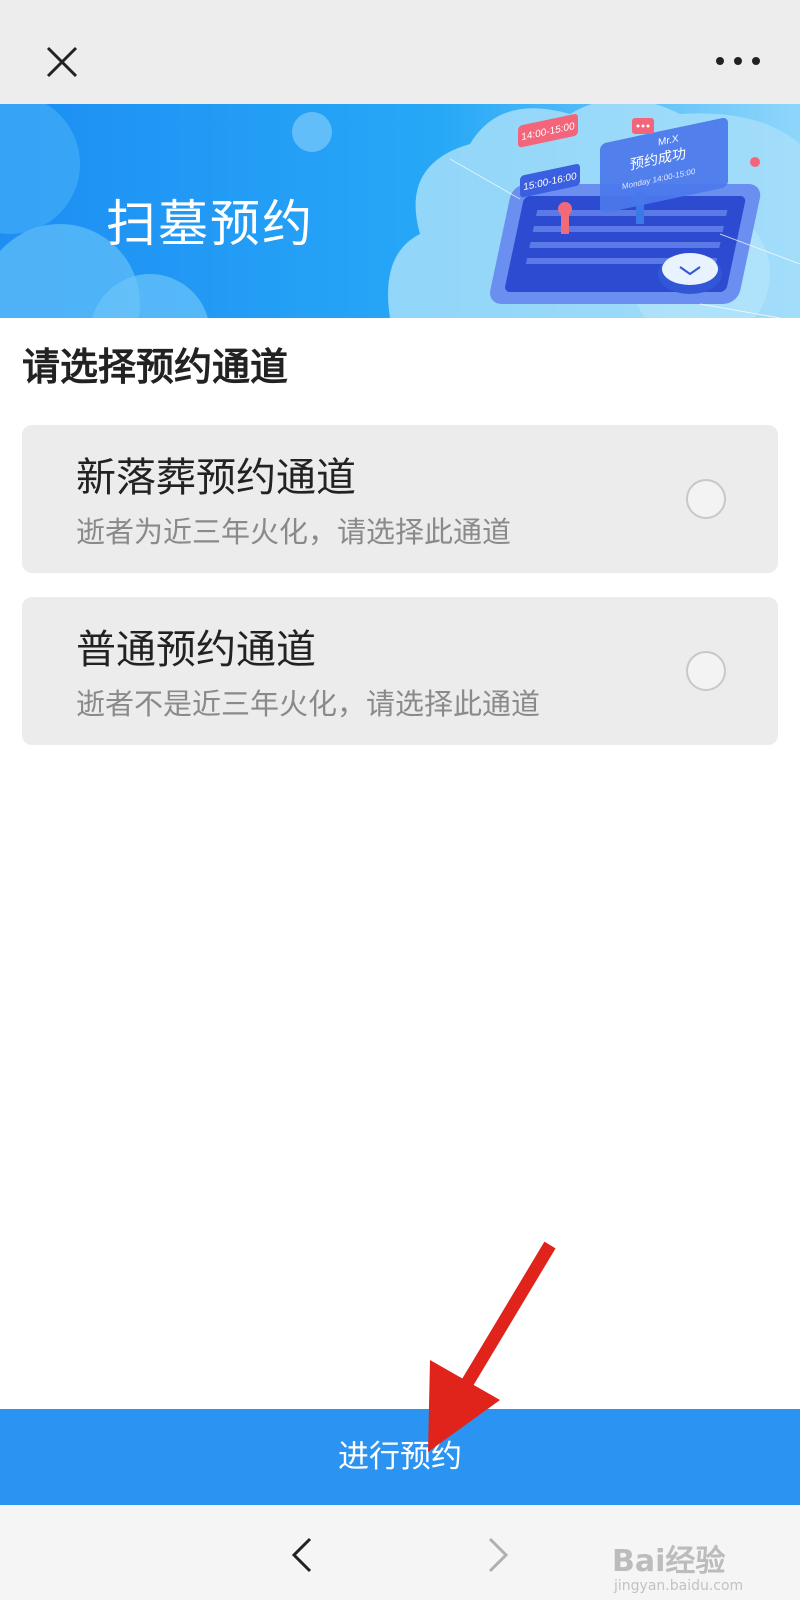  I want to click on back-button, so click(302, 1555).